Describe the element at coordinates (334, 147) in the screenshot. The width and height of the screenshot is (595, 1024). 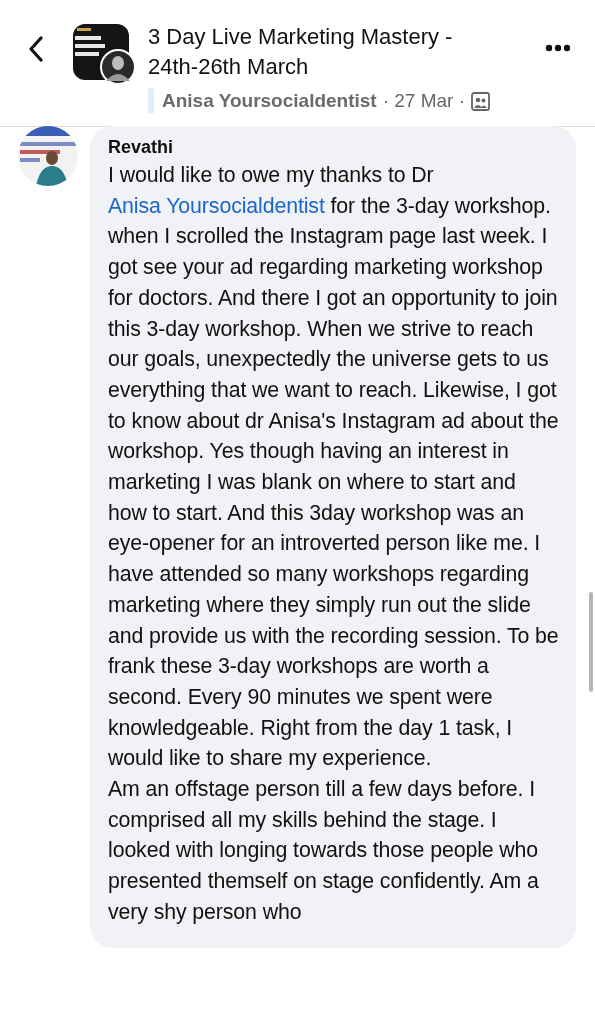
I see `commenter-name: Revathi` at that location.